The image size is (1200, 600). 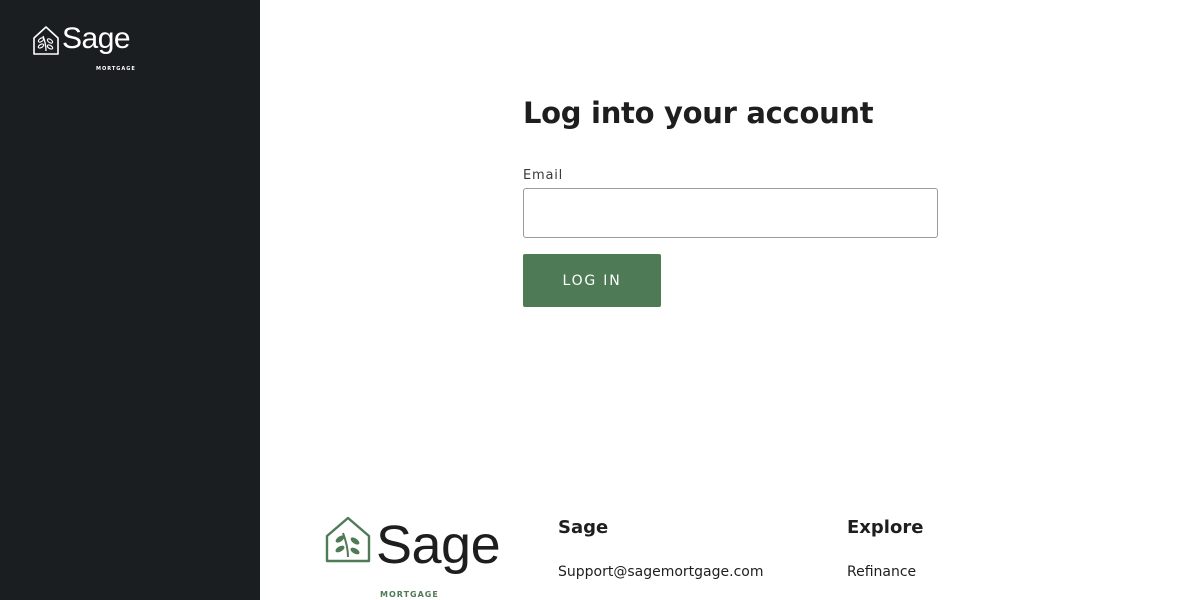 I want to click on footer-logo: Sage MORTGAGE, so click(x=412, y=556).